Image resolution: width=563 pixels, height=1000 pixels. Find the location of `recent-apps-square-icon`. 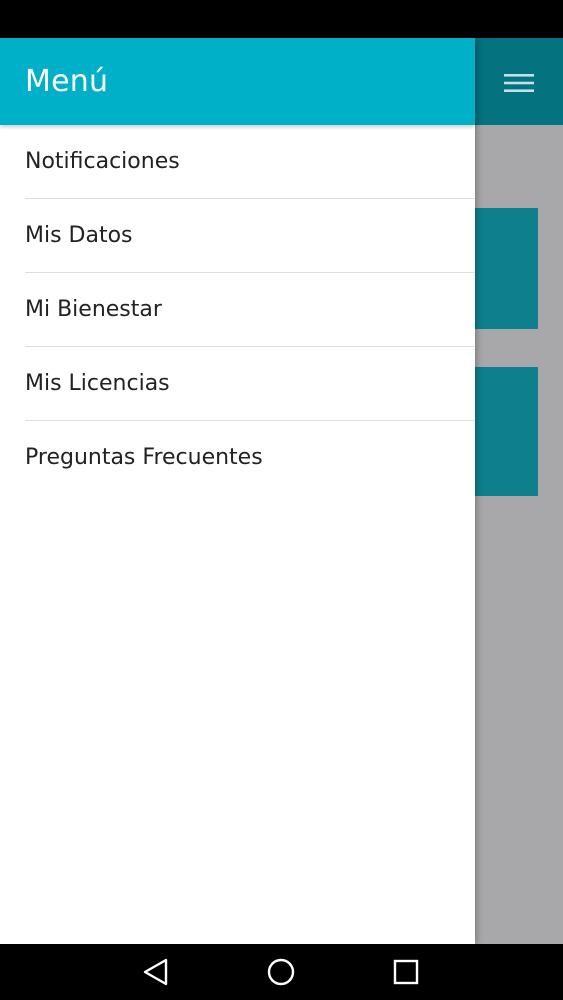

recent-apps-square-icon is located at coordinates (406, 972).